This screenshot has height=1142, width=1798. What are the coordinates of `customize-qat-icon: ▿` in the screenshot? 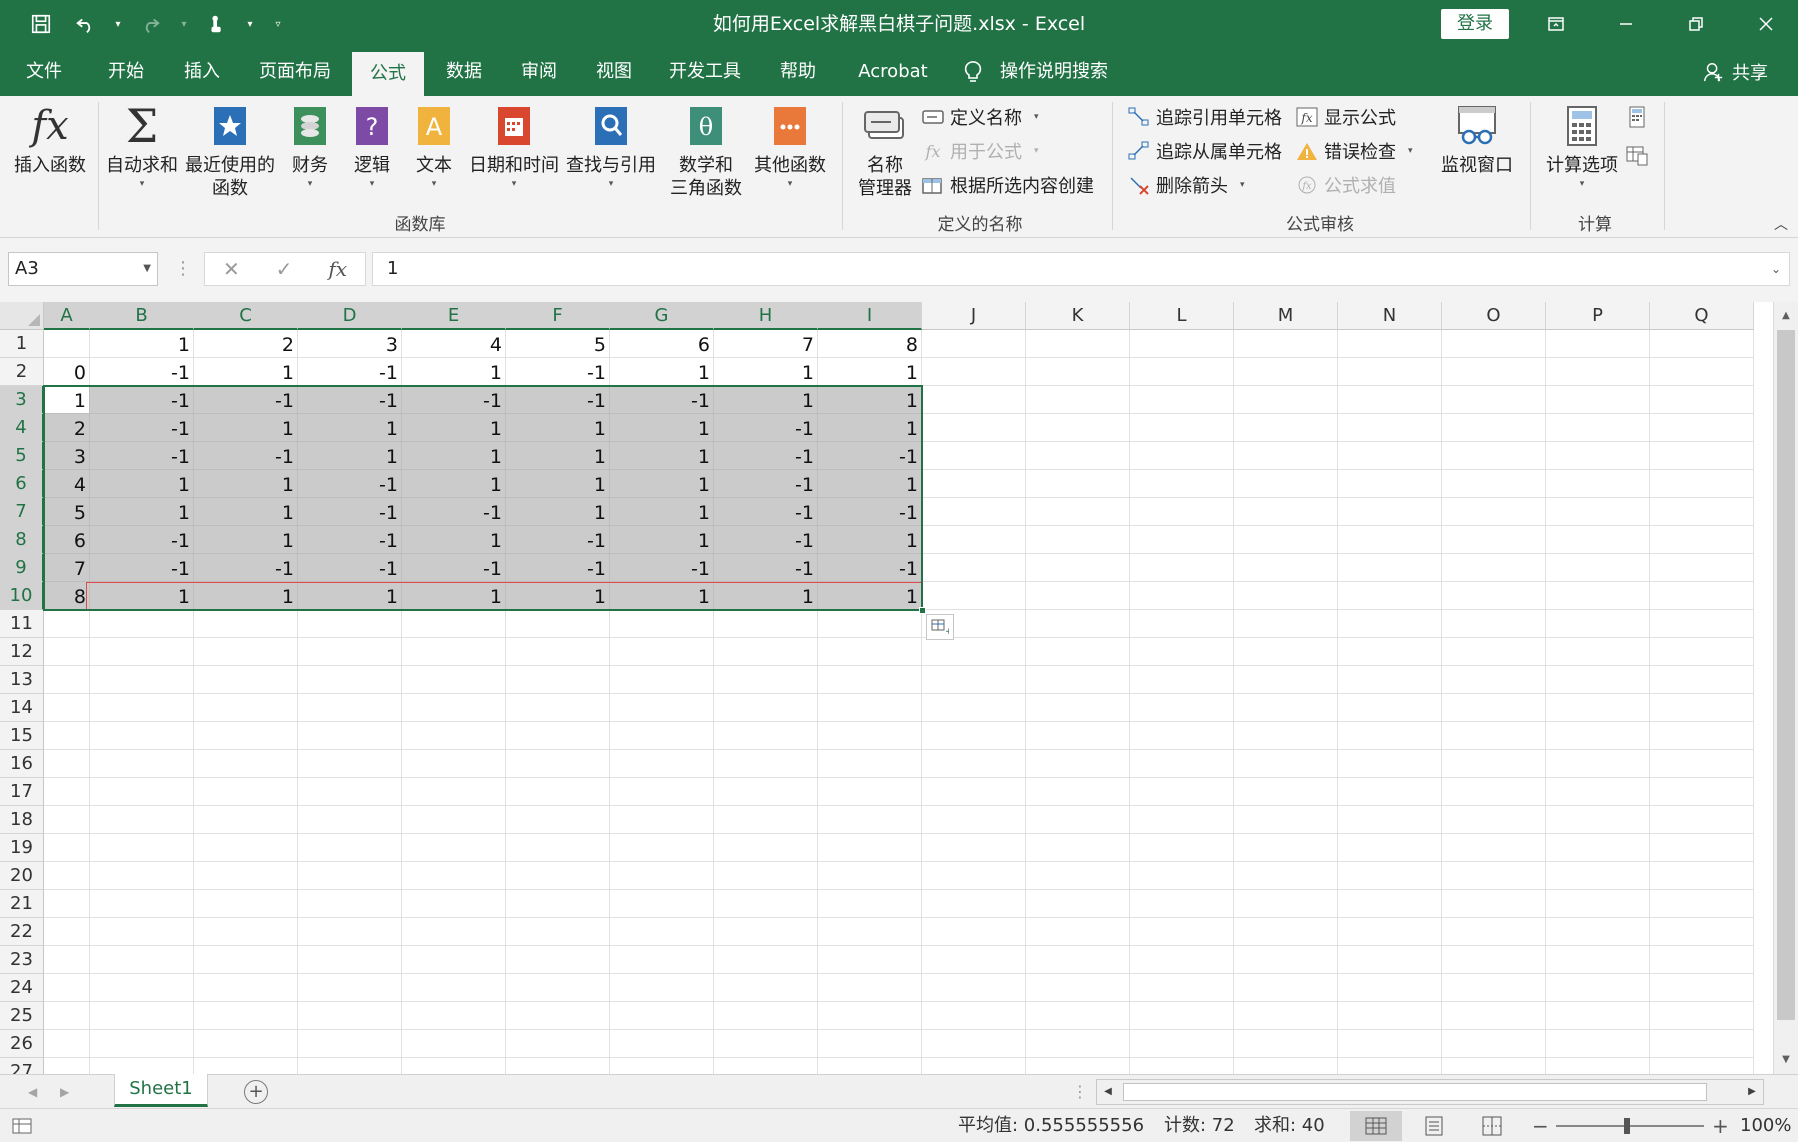 It's located at (278, 24).